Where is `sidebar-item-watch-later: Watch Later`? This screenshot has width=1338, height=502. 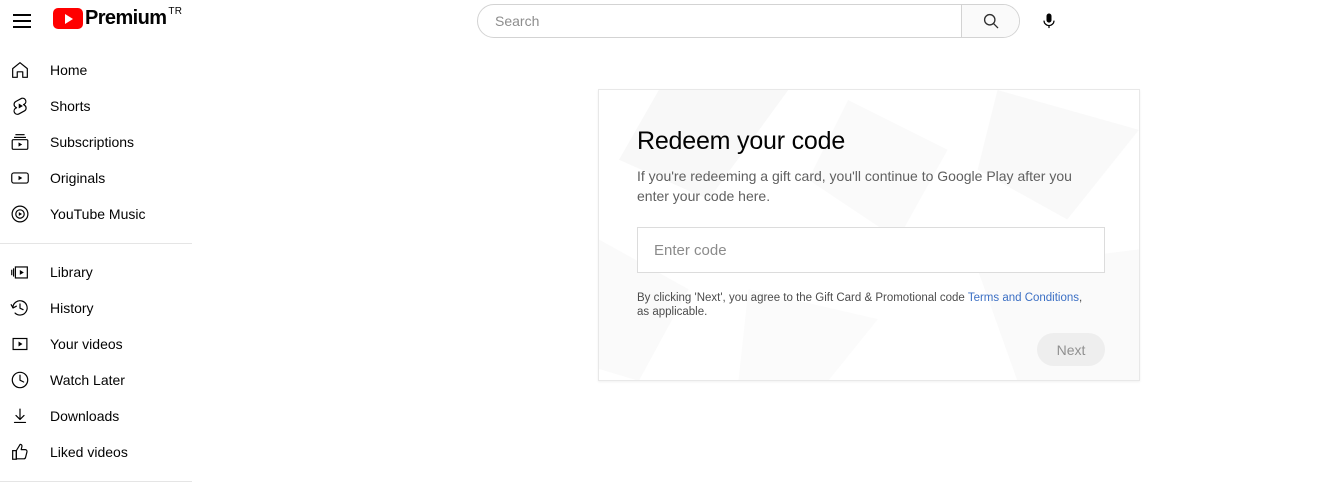
sidebar-item-watch-later: Watch Later is located at coordinates (105, 380).